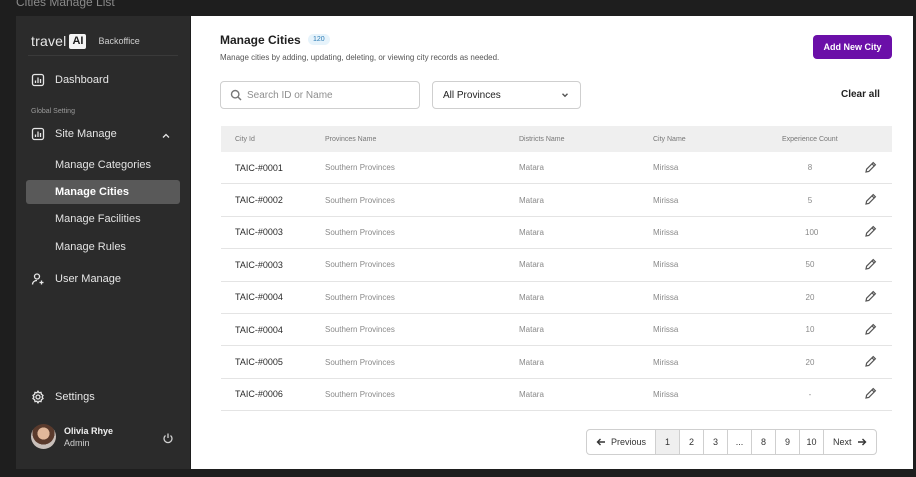  What do you see at coordinates (53, 111) in the screenshot?
I see `section-label: Global Setting` at bounding box center [53, 111].